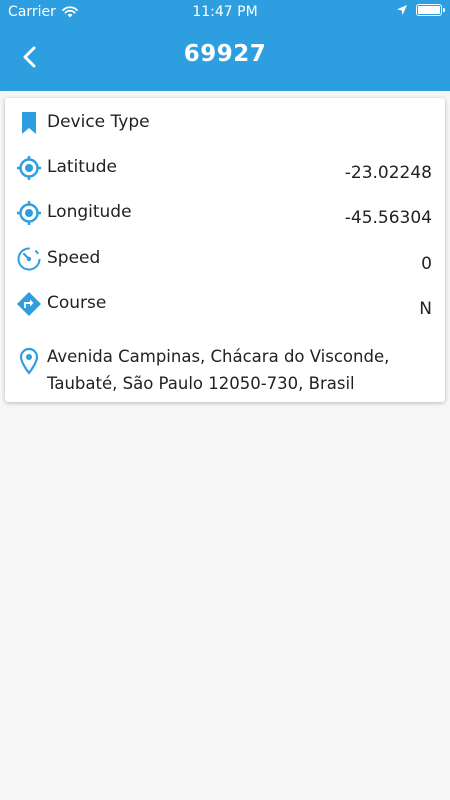 This screenshot has width=450, height=800. I want to click on status-time: 11:47 PM, so click(225, 12).